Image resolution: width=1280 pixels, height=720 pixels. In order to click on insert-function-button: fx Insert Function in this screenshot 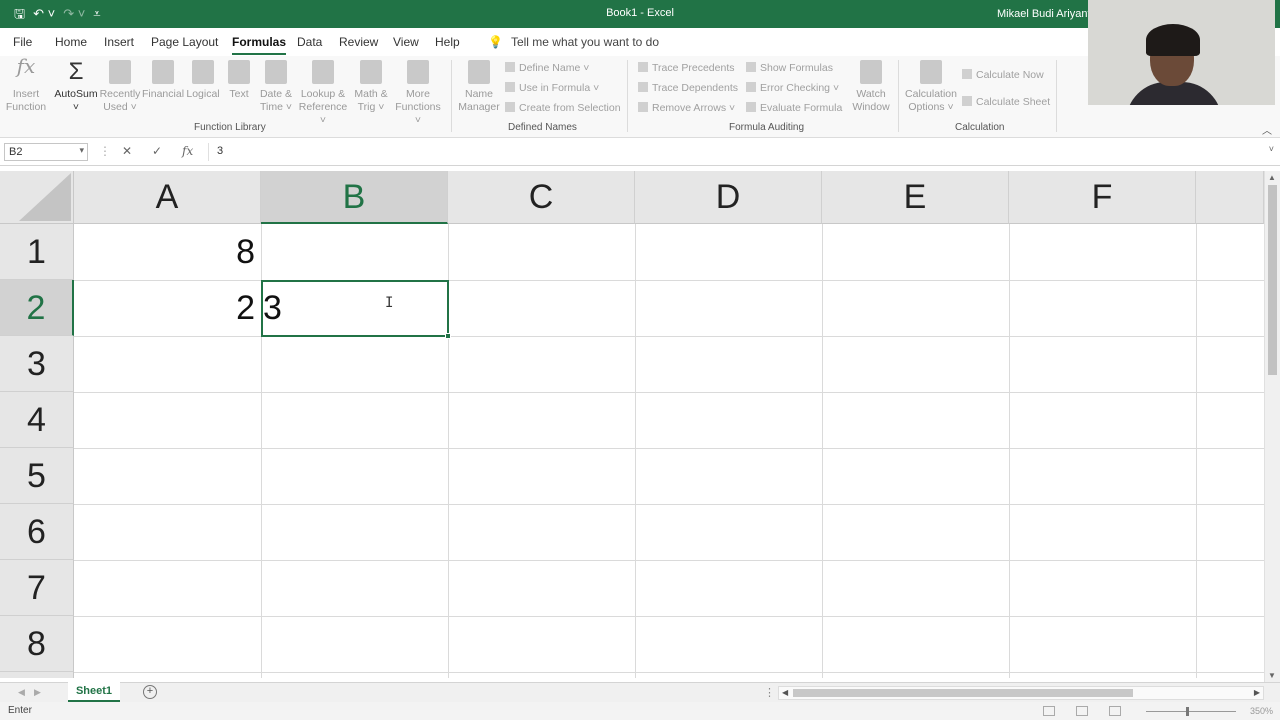, I will do `click(26, 84)`.